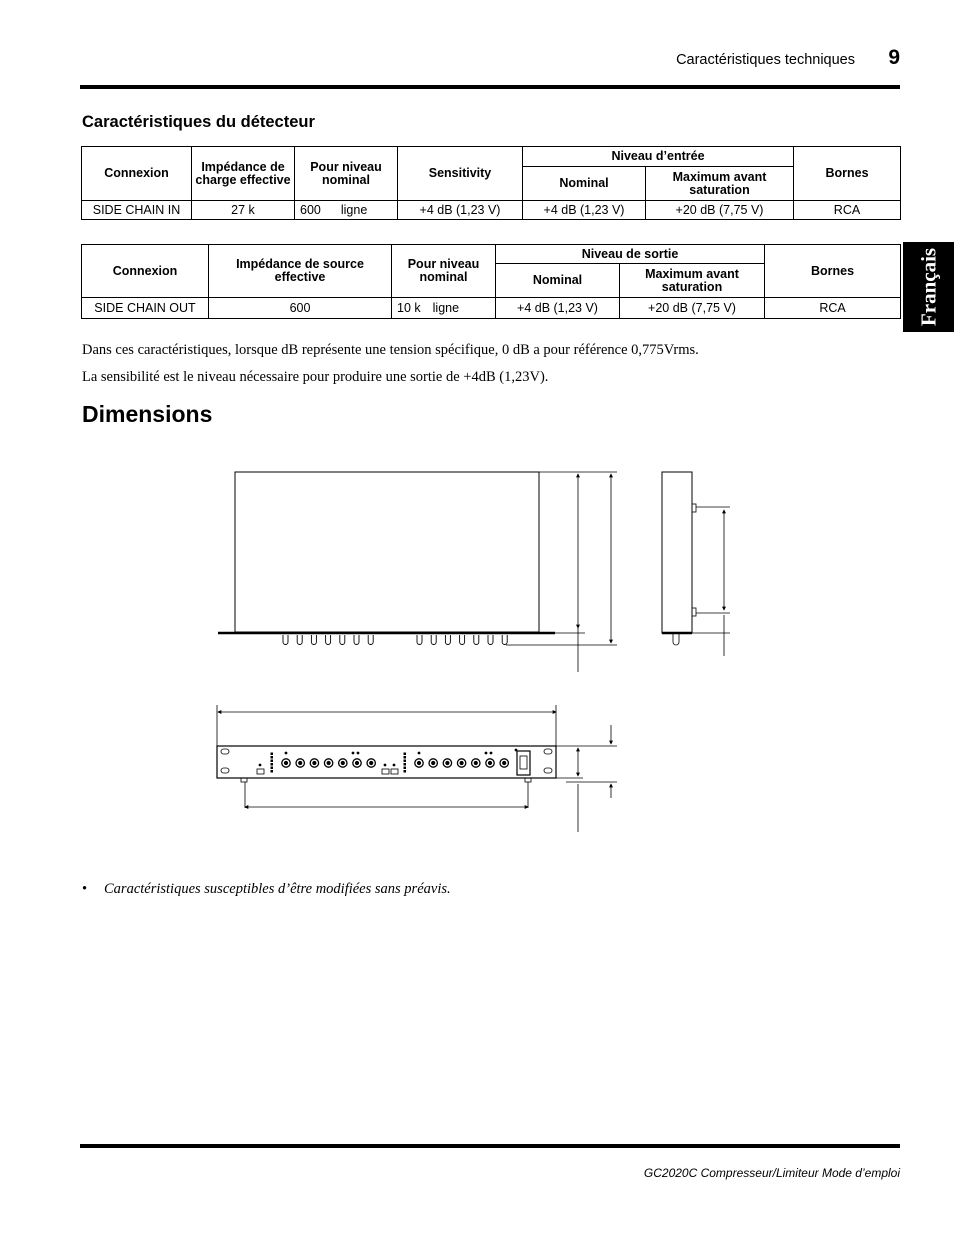 This screenshot has width=954, height=1235. Describe the element at coordinates (147, 414) in the screenshot. I see `section-heading-dimensions: Dimensions` at that location.